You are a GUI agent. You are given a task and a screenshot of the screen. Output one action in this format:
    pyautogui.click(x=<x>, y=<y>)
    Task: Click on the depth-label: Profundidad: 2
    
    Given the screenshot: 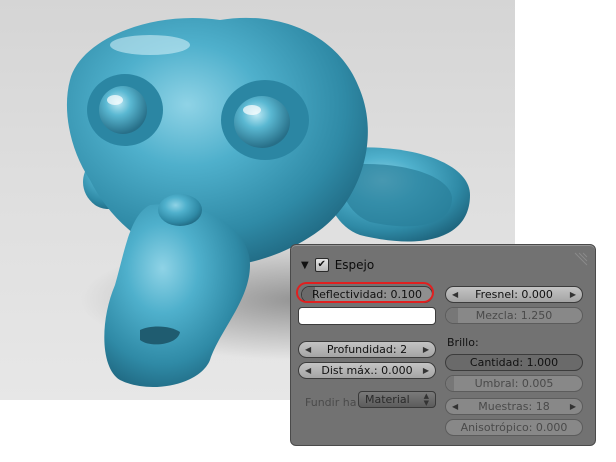 What is the action you would take?
    pyautogui.click(x=367, y=349)
    